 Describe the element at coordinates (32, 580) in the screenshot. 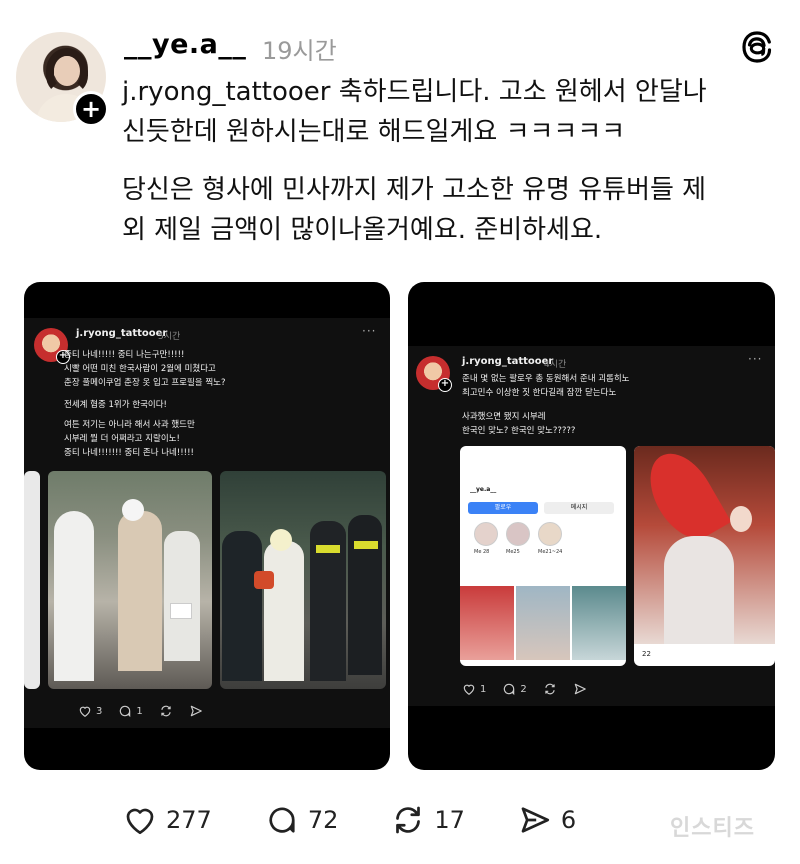

I see `photo-edge` at that location.